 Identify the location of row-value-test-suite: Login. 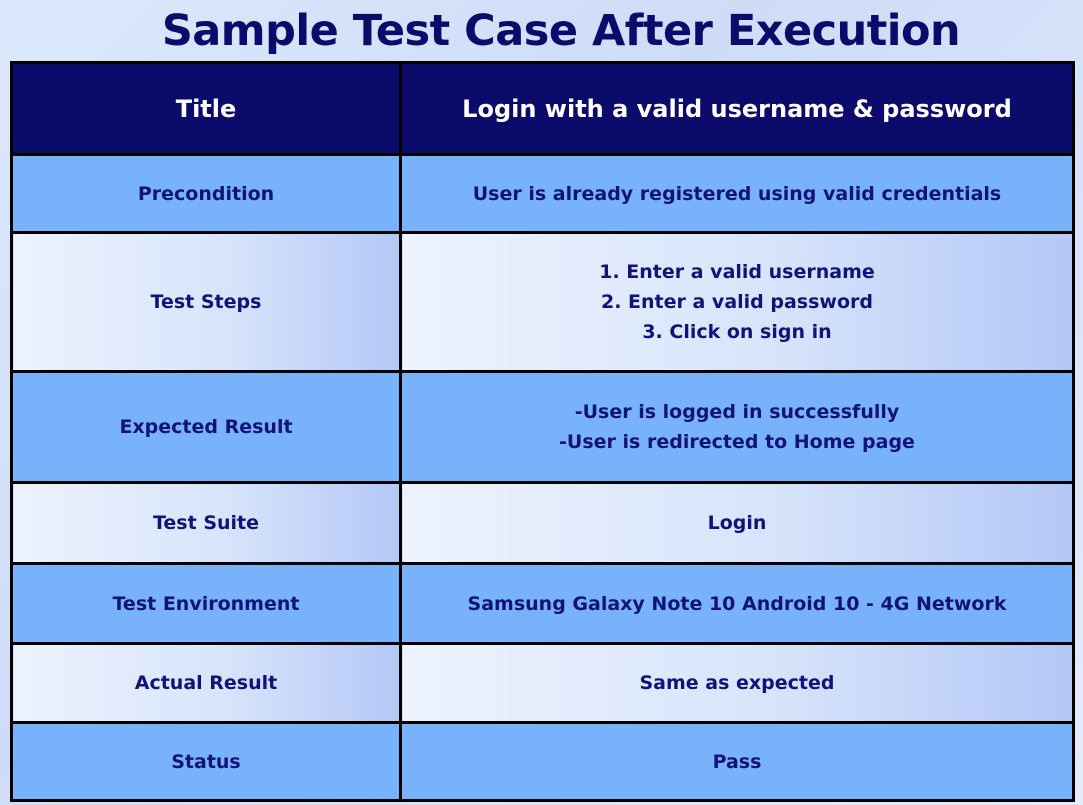
(737, 523).